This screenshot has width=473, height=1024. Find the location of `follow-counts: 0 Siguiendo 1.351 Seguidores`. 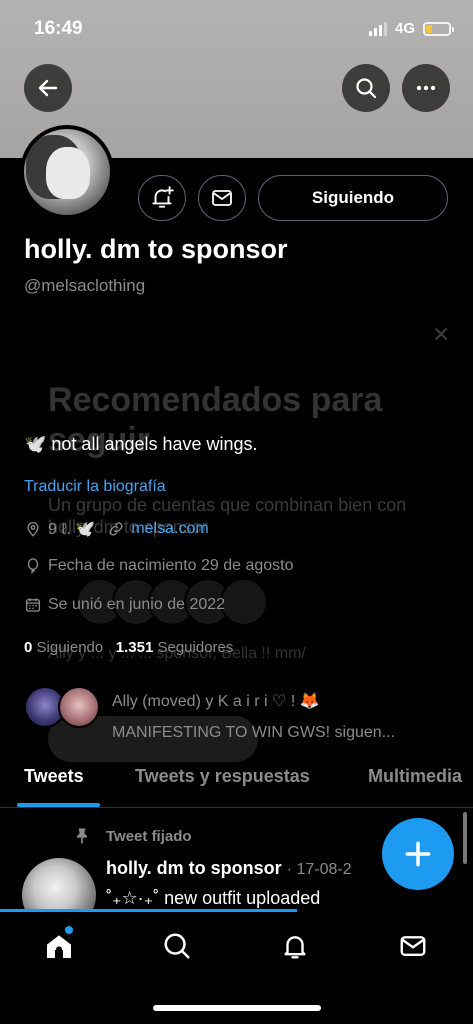

follow-counts: 0 Siguiendo 1.351 Seguidores is located at coordinates (128, 647).